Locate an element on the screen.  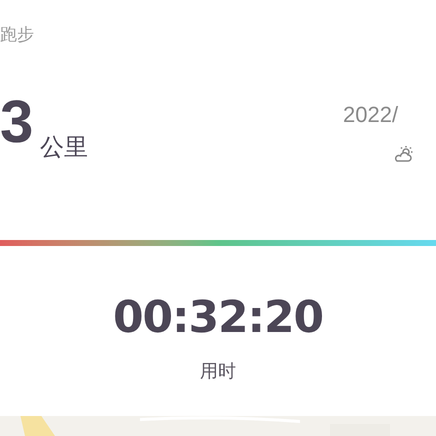
duration-label: 用时 is located at coordinates (218, 371).